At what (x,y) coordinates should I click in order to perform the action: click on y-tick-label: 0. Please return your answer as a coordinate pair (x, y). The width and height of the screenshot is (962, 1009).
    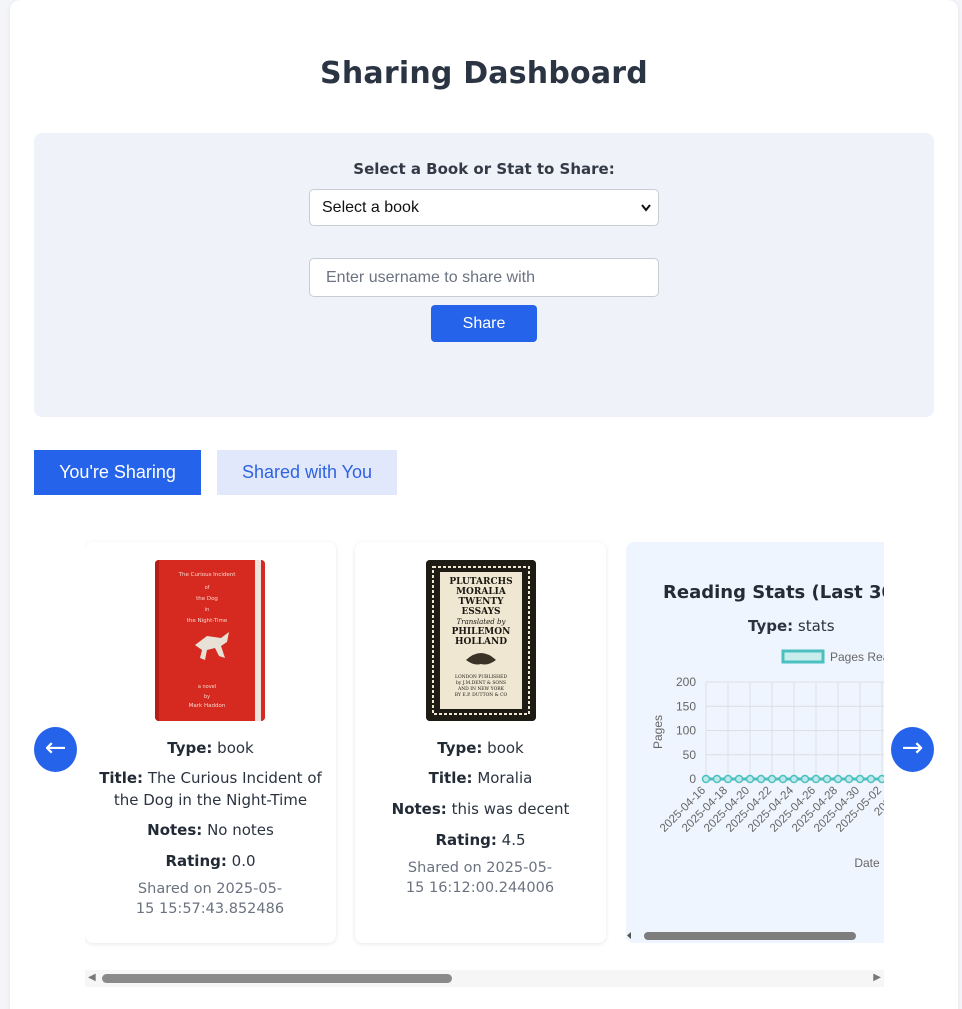
    Looking at the image, I should click on (692, 779).